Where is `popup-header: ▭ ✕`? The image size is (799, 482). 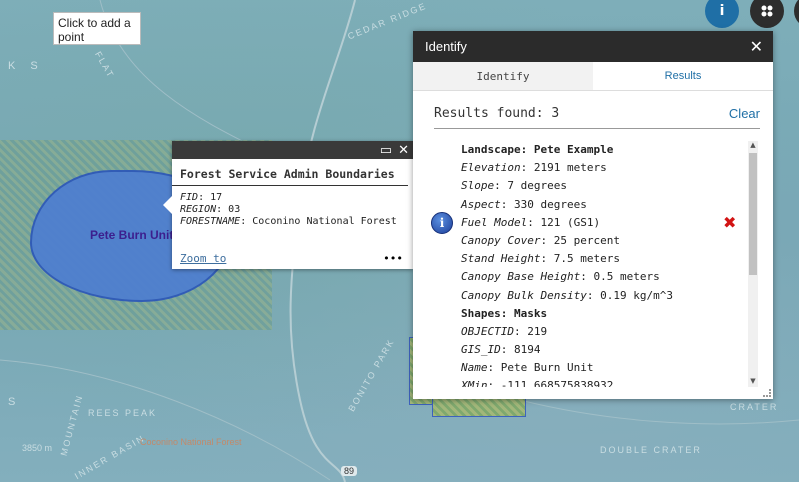 popup-header: ▭ ✕ is located at coordinates (292, 150).